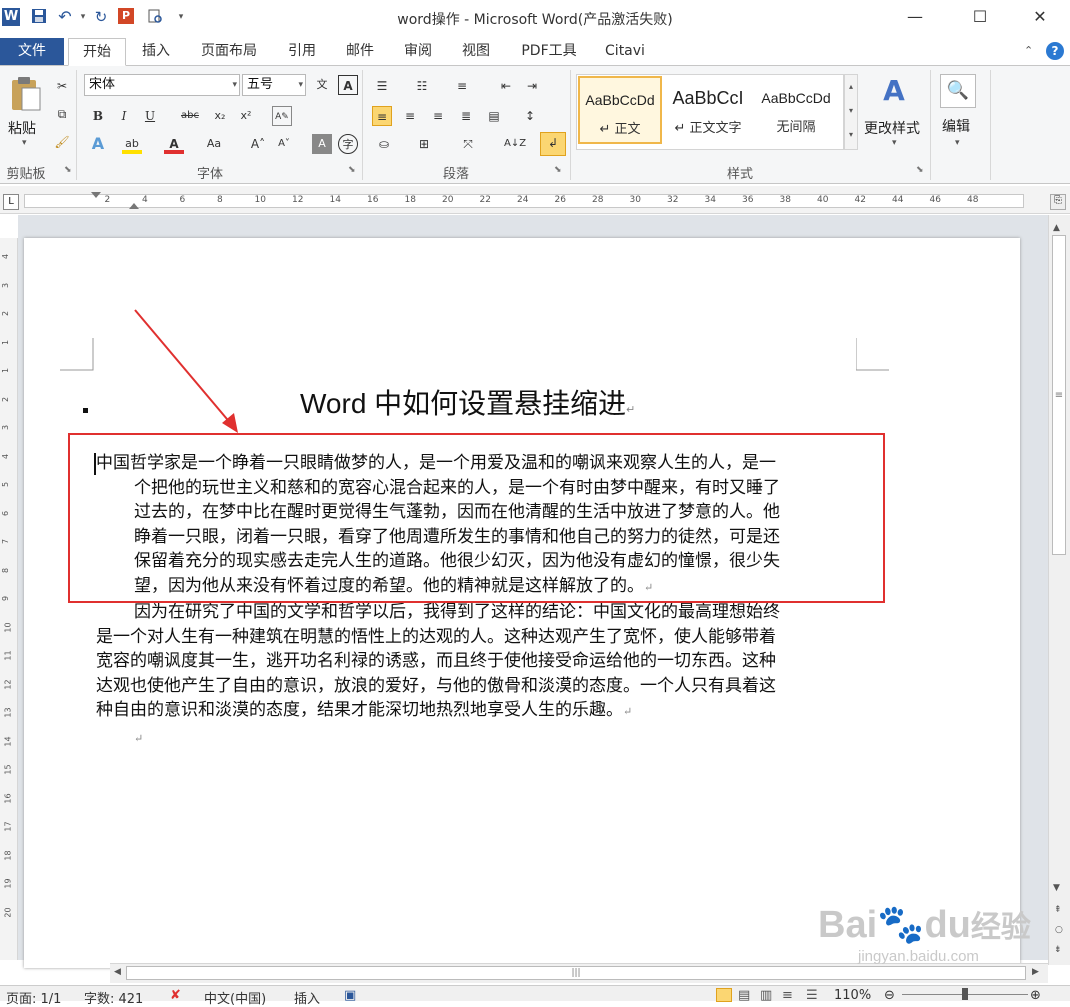 This screenshot has width=1070, height=1007. Describe the element at coordinates (1058, 950) in the screenshot. I see `next-page-icon: ⇟` at that location.